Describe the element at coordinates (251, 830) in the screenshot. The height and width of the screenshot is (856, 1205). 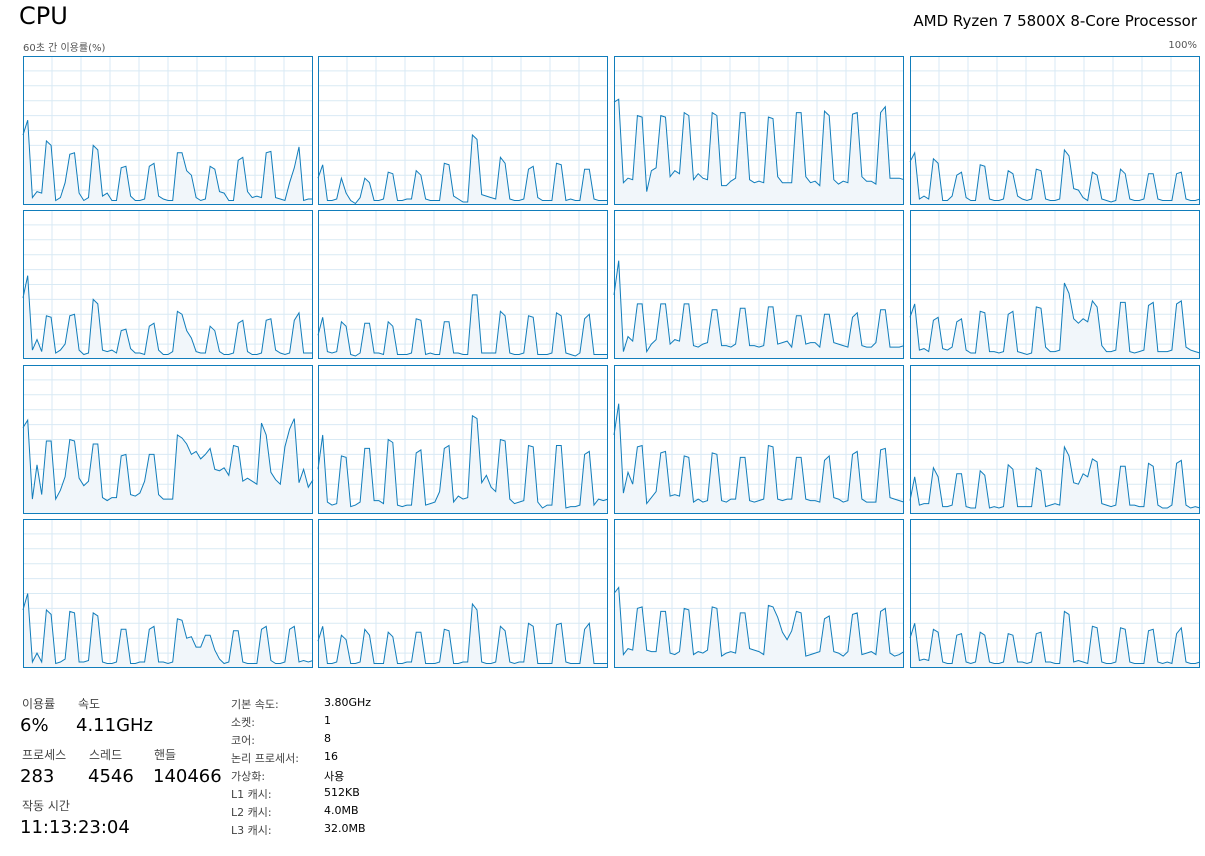
I see `info-label-l3-cache: L3 캐시:` at that location.